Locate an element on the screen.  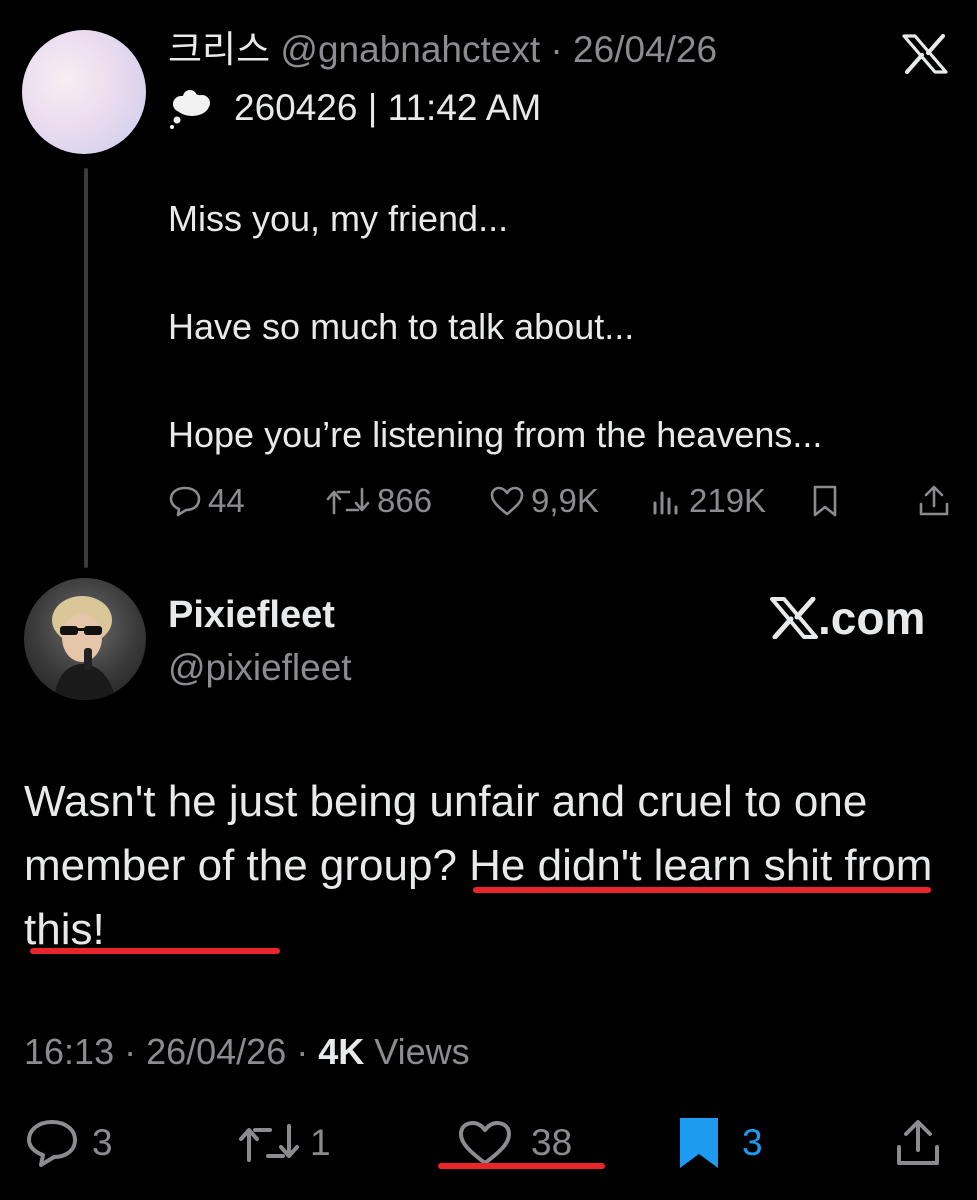
quoted-date: 26/04/26 is located at coordinates (645, 49).